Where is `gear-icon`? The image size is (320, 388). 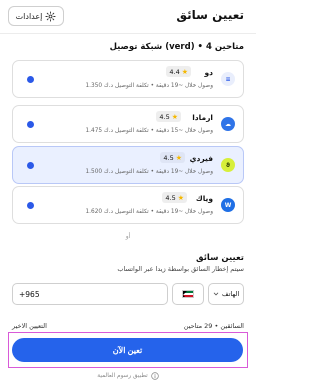 gear-icon is located at coordinates (50, 16).